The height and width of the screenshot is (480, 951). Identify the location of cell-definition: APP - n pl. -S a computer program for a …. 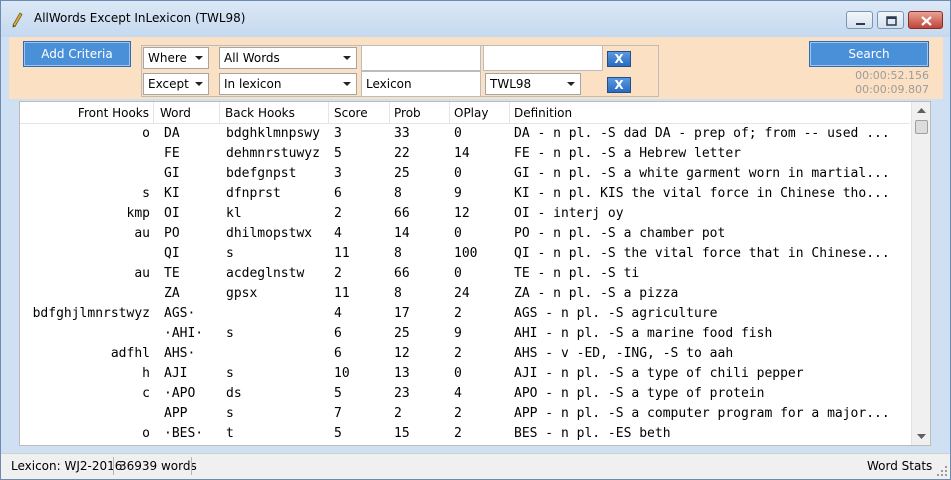
(702, 413).